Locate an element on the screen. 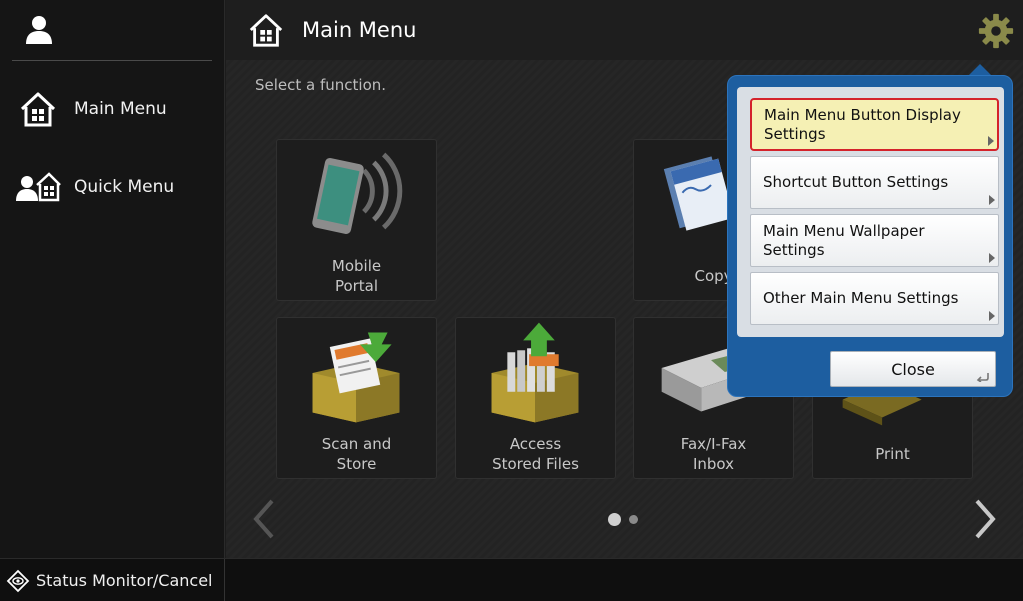 The height and width of the screenshot is (601, 1023). user-icon is located at coordinates (39, 30).